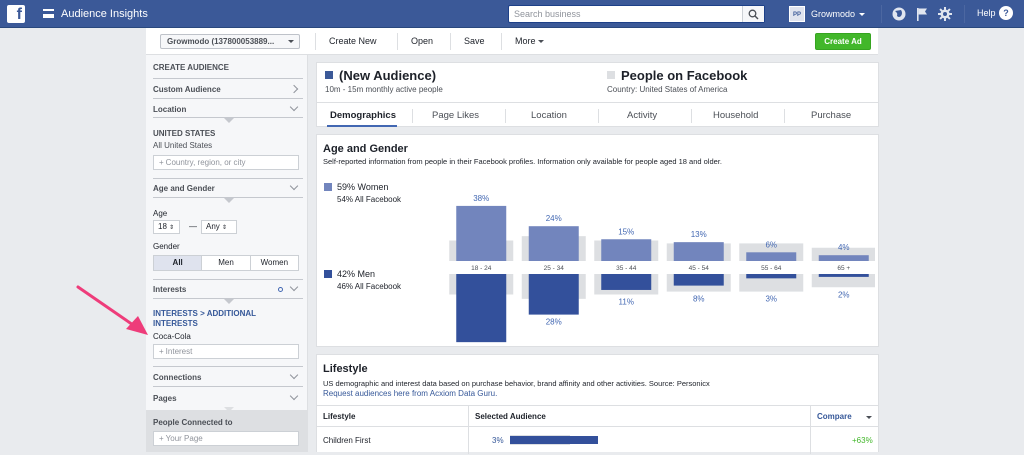 The height and width of the screenshot is (455, 1024). Describe the element at coordinates (172, 336) in the screenshot. I see `interest-value: Coca-Cola` at that location.